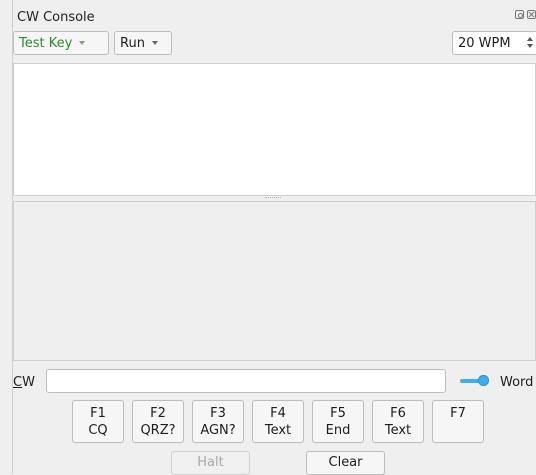 Image resolution: width=536 pixels, height=475 pixels. I want to click on fkey-label: AGN?, so click(218, 430).